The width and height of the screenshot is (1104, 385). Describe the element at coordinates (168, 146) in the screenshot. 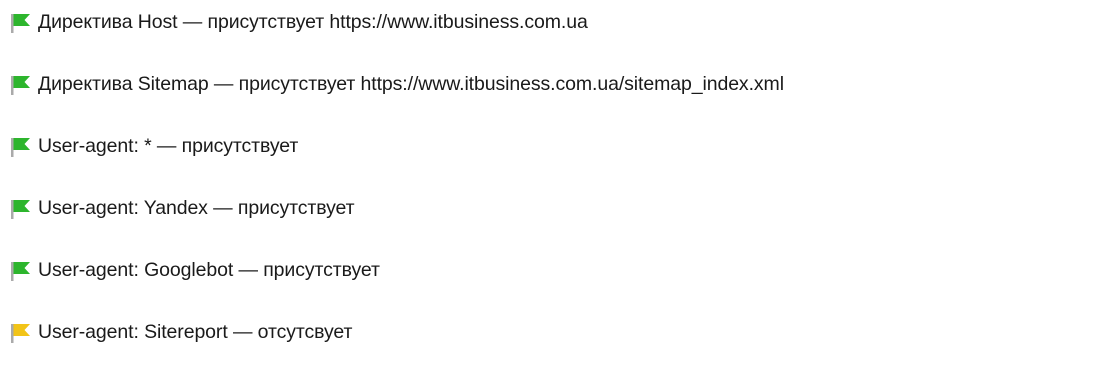

I see `check-item-text: User-agent: * — присутствует` at that location.